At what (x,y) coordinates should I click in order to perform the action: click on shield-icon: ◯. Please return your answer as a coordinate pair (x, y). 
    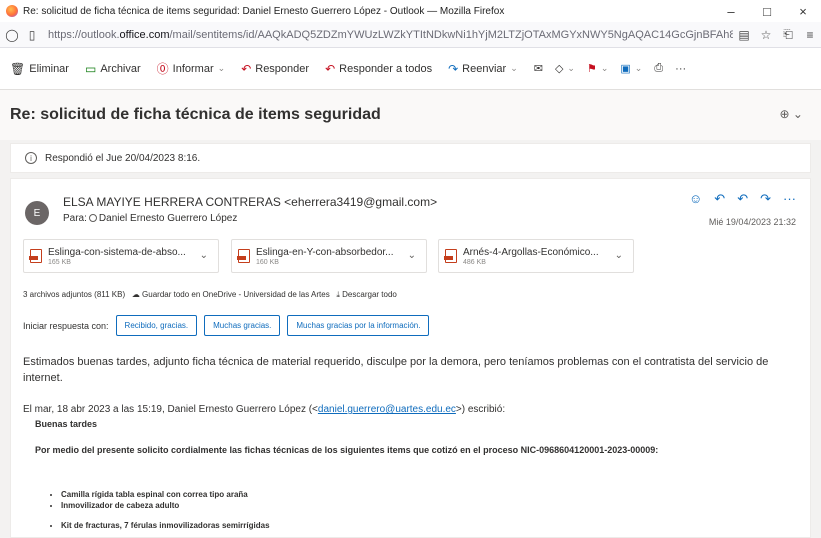
    Looking at the image, I should click on (12, 35).